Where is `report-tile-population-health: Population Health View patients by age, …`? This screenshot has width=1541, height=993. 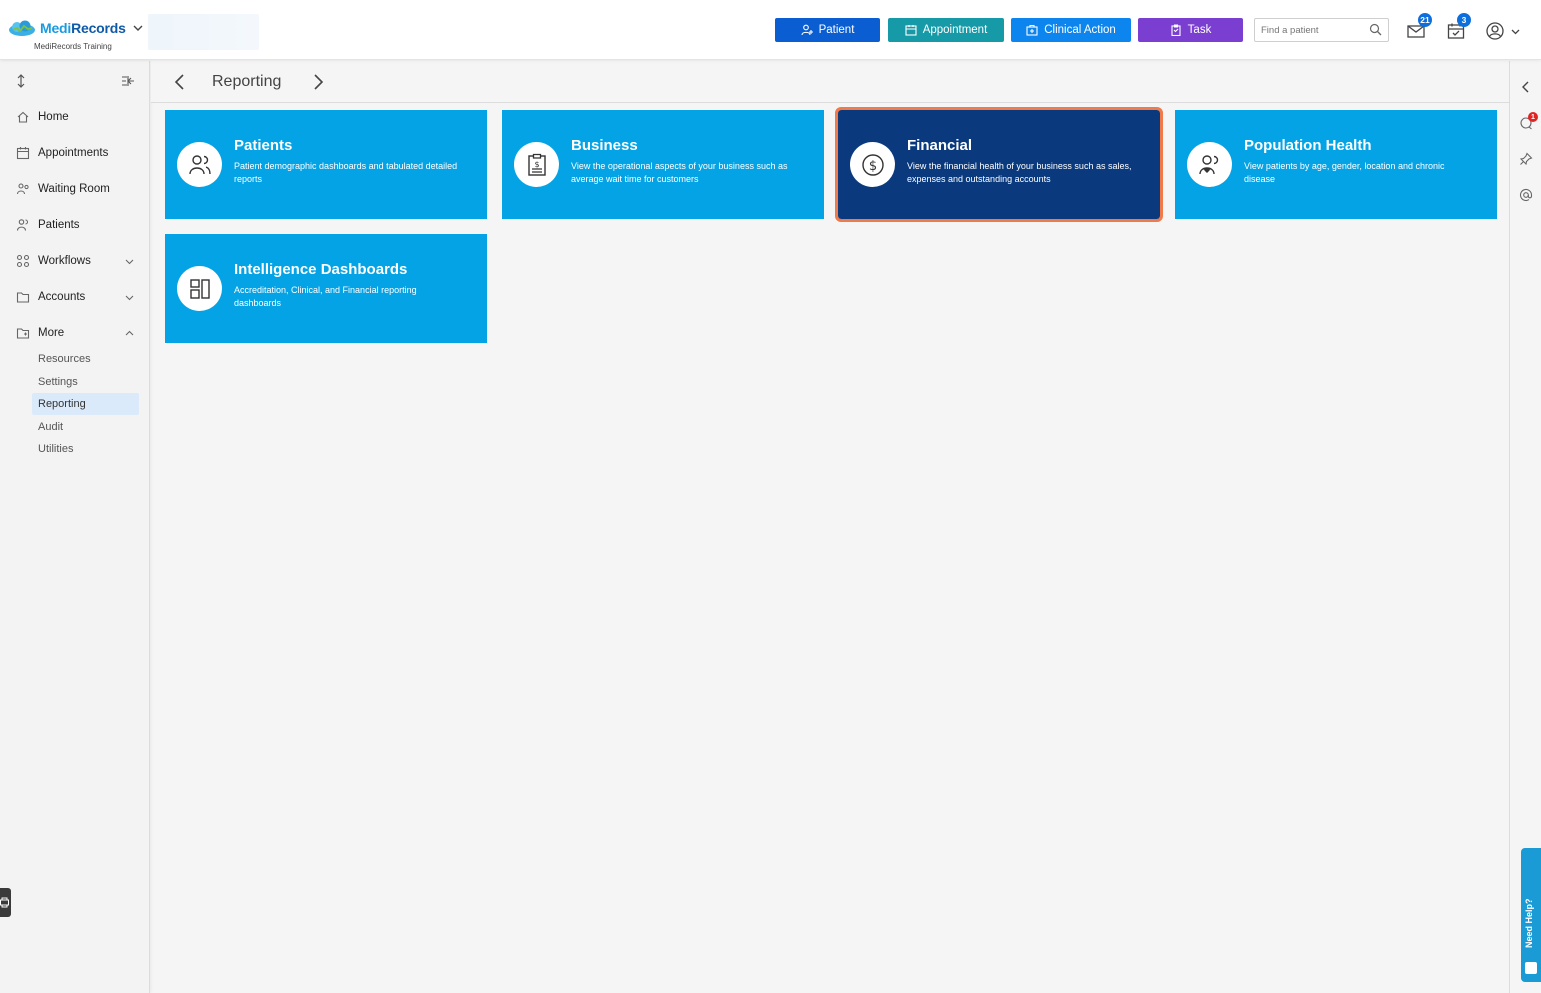 report-tile-population-health: Population Health View patients by age, … is located at coordinates (1336, 164).